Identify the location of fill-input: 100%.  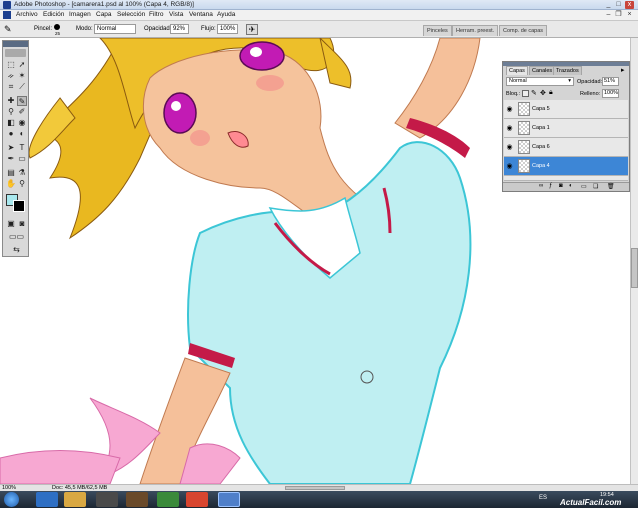
(610, 93).